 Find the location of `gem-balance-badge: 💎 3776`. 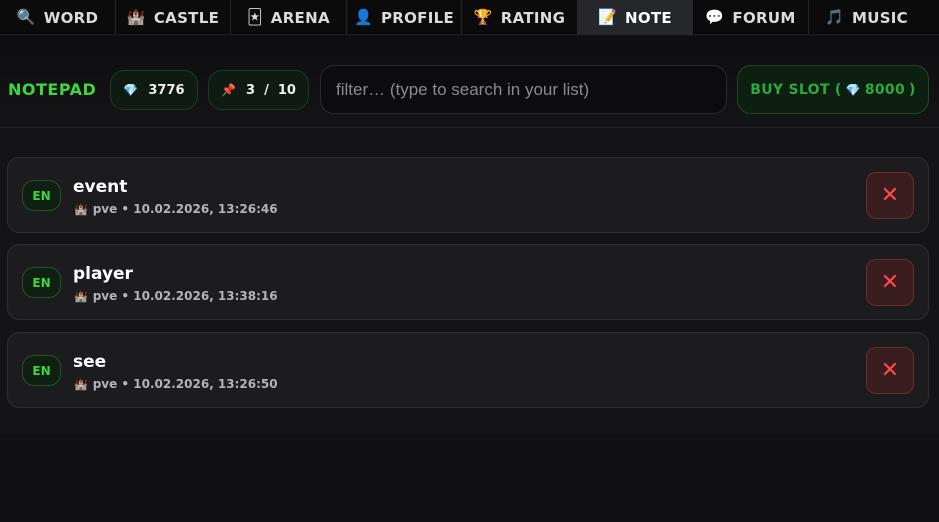

gem-balance-badge: 💎 3776 is located at coordinates (154, 90).